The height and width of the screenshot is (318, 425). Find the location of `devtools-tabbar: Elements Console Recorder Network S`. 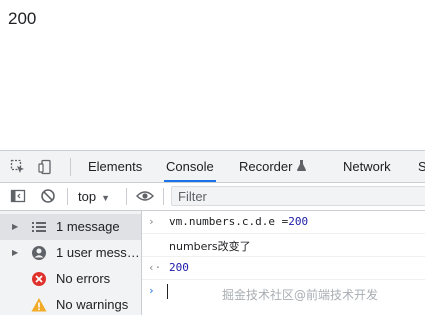

devtools-tabbar: Elements Console Recorder Network S is located at coordinates (212, 167).